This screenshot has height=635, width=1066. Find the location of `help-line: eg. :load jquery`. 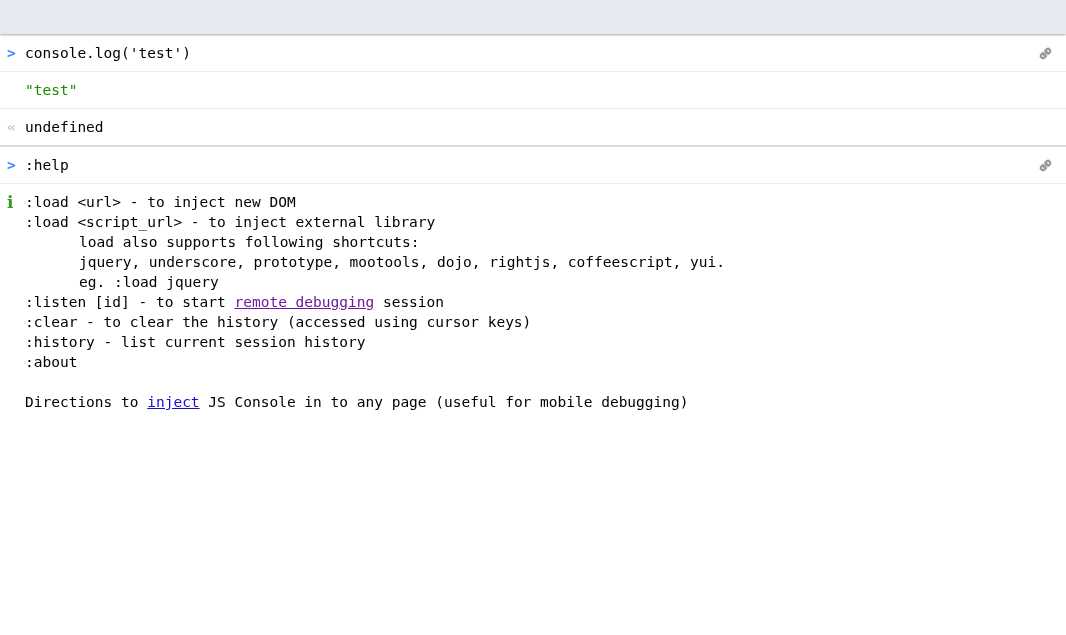

help-line: eg. :load jquery is located at coordinates (149, 282).